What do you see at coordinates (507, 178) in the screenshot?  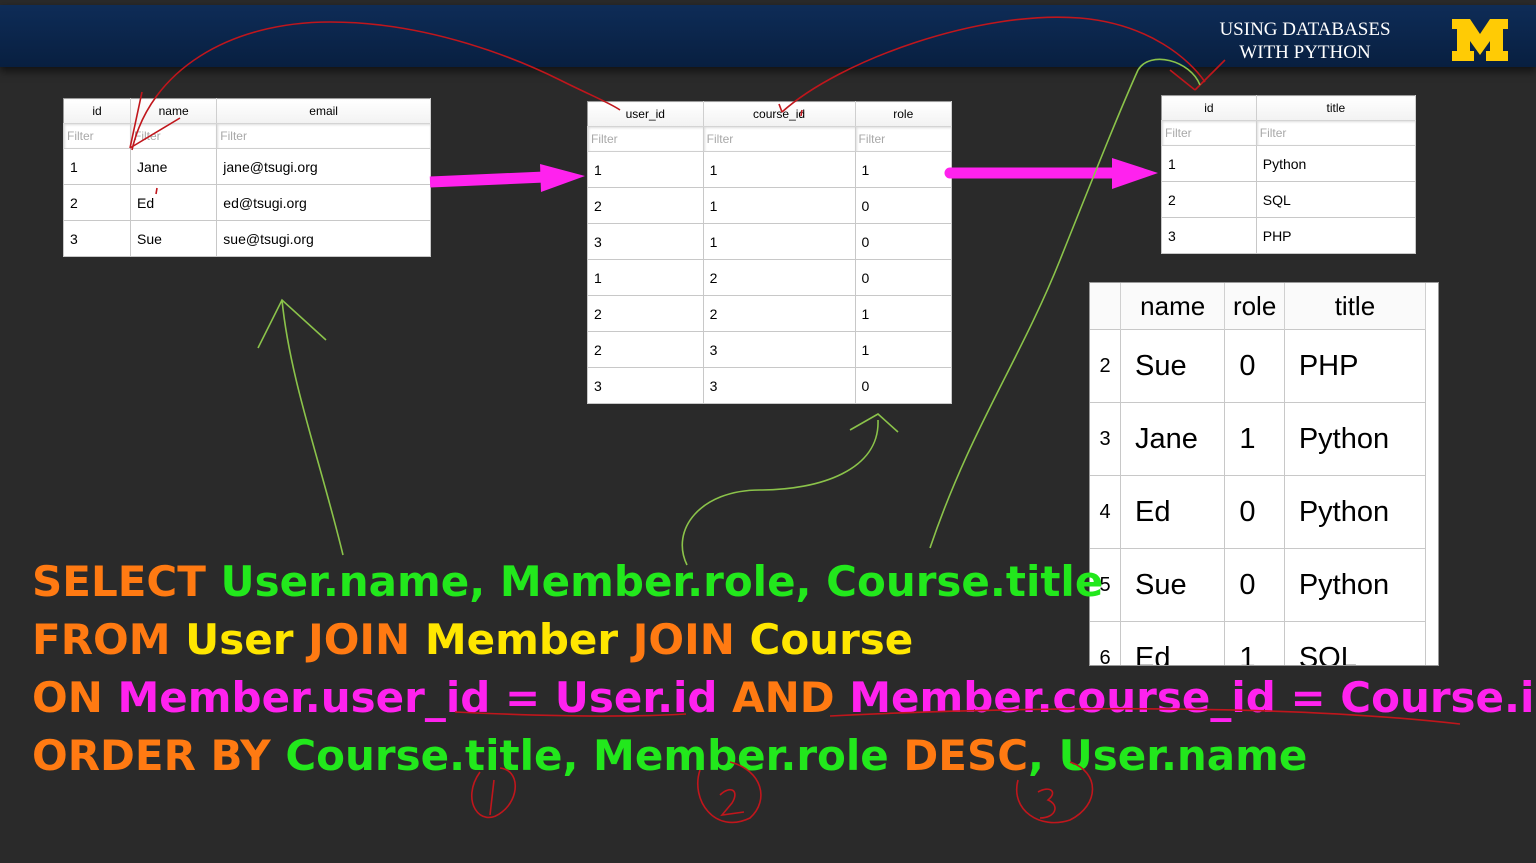 I see `join-arrow-user-member` at bounding box center [507, 178].